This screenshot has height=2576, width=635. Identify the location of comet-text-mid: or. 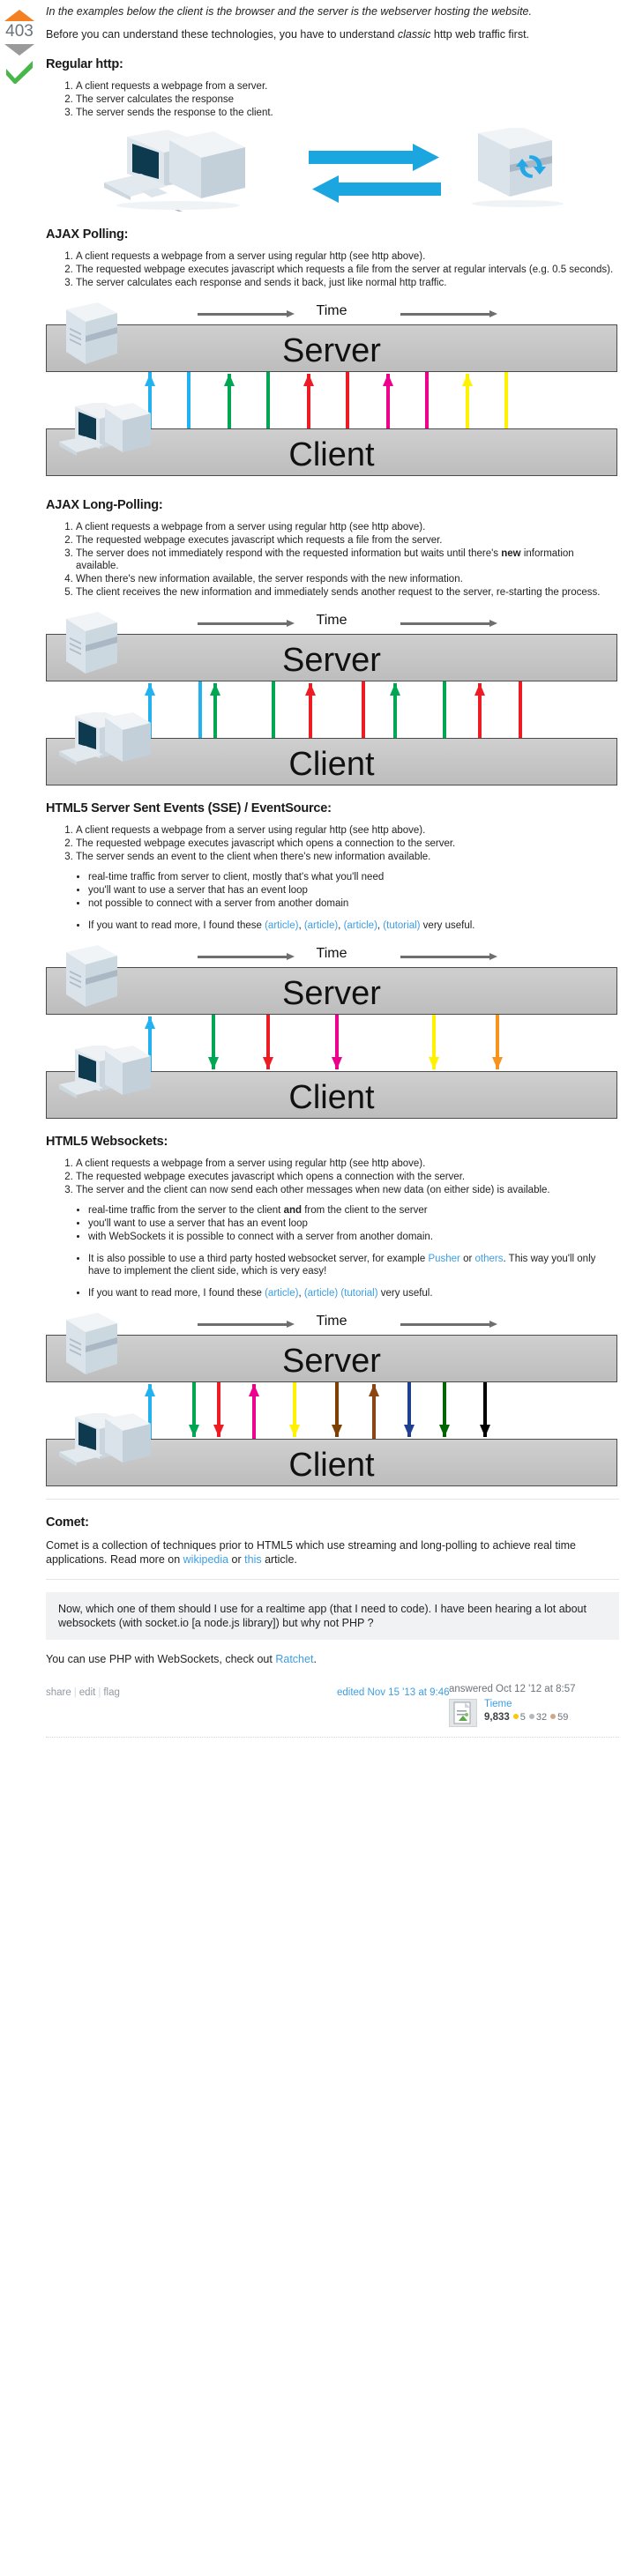
(236, 1560).